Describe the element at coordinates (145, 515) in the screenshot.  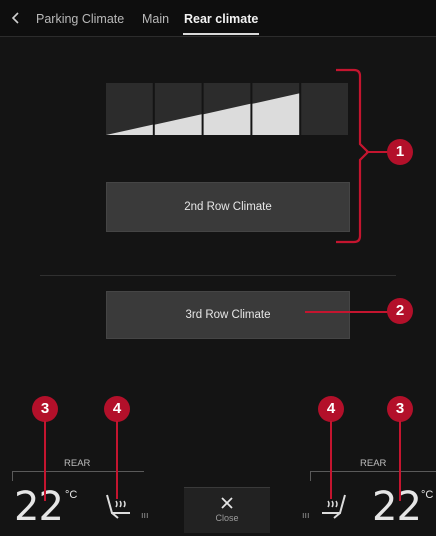
I see `left-seat-heat-level: ııı` at that location.